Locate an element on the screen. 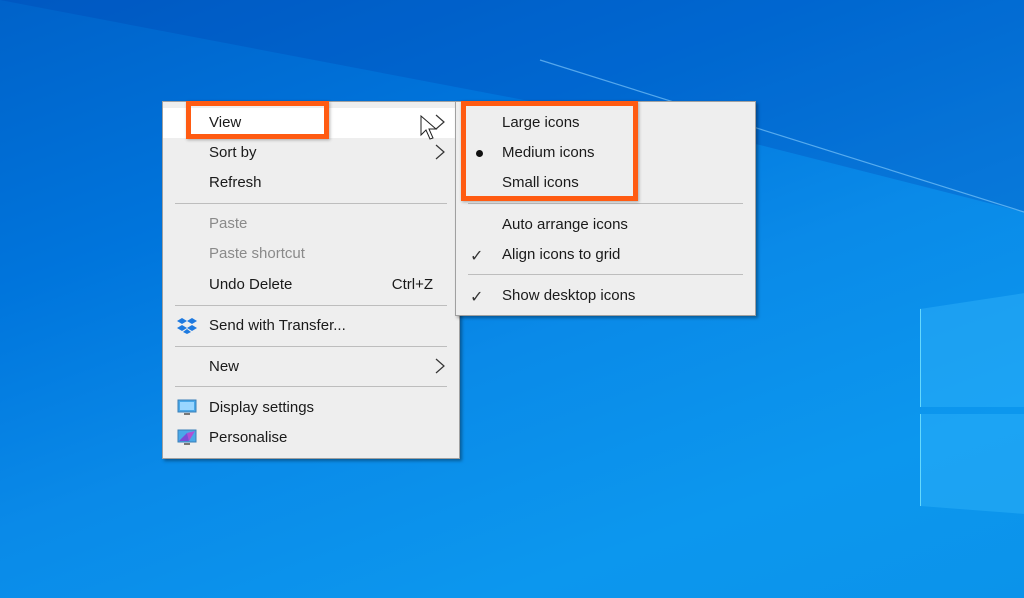  menu-item-shortcut: Ctrl+Z is located at coordinates (412, 284).